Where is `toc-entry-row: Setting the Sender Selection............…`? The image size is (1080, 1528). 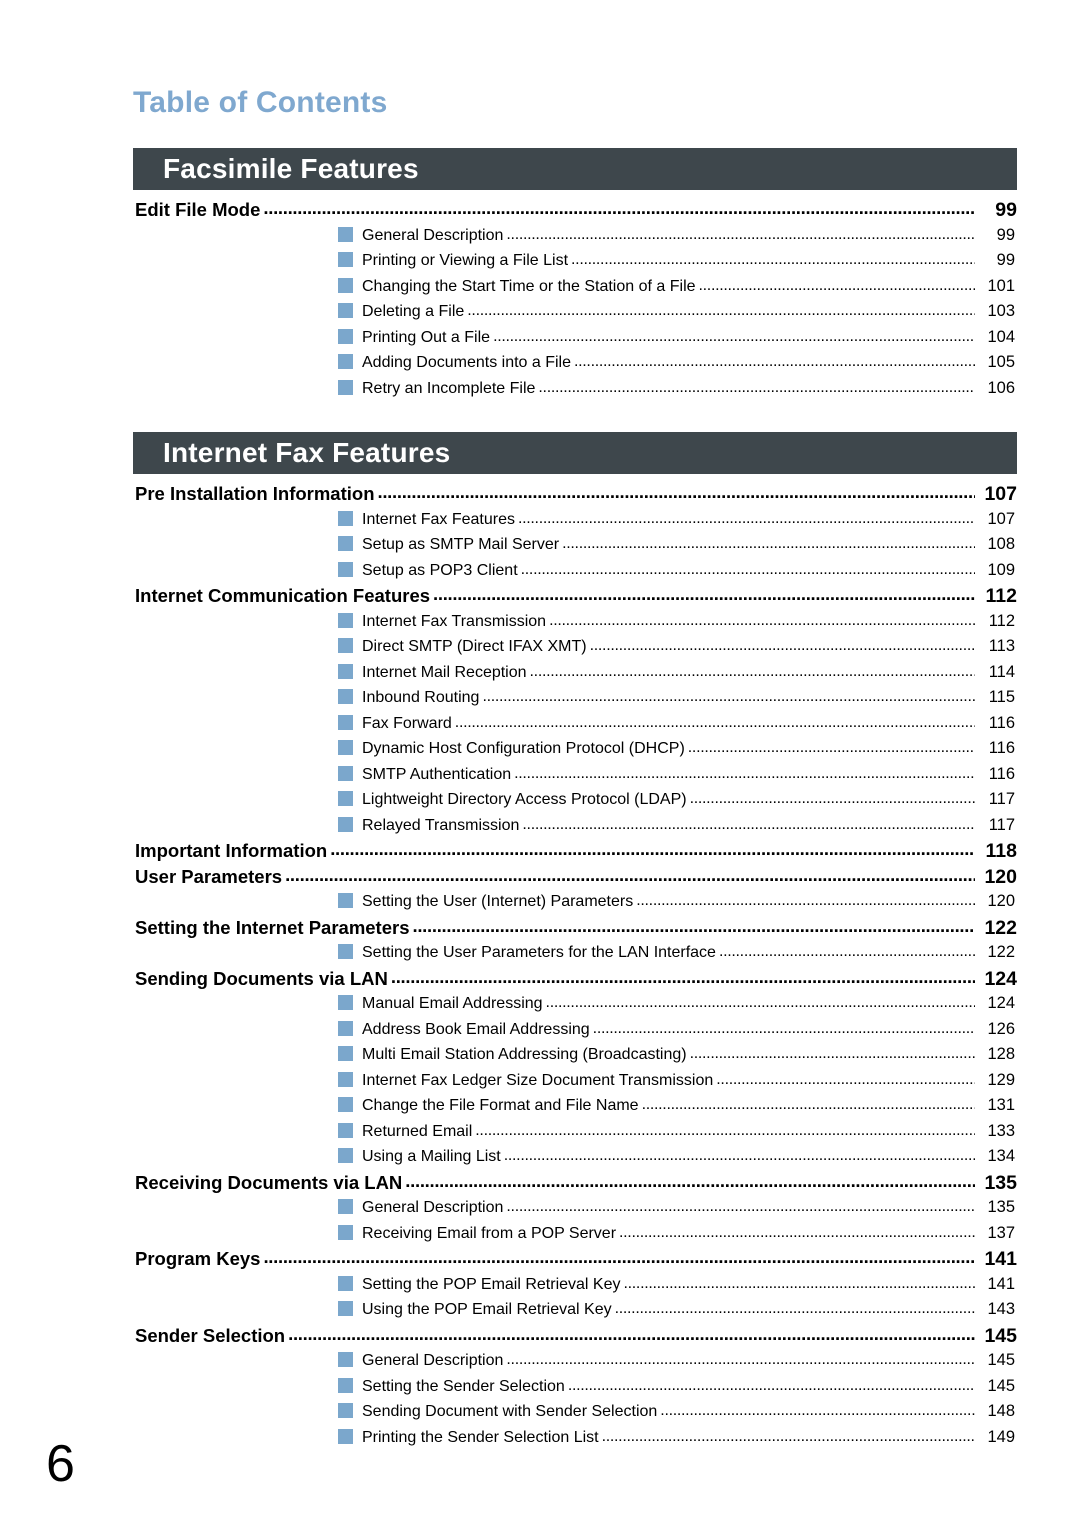 toc-entry-row: Setting the Sender Selection............… is located at coordinates (575, 1389).